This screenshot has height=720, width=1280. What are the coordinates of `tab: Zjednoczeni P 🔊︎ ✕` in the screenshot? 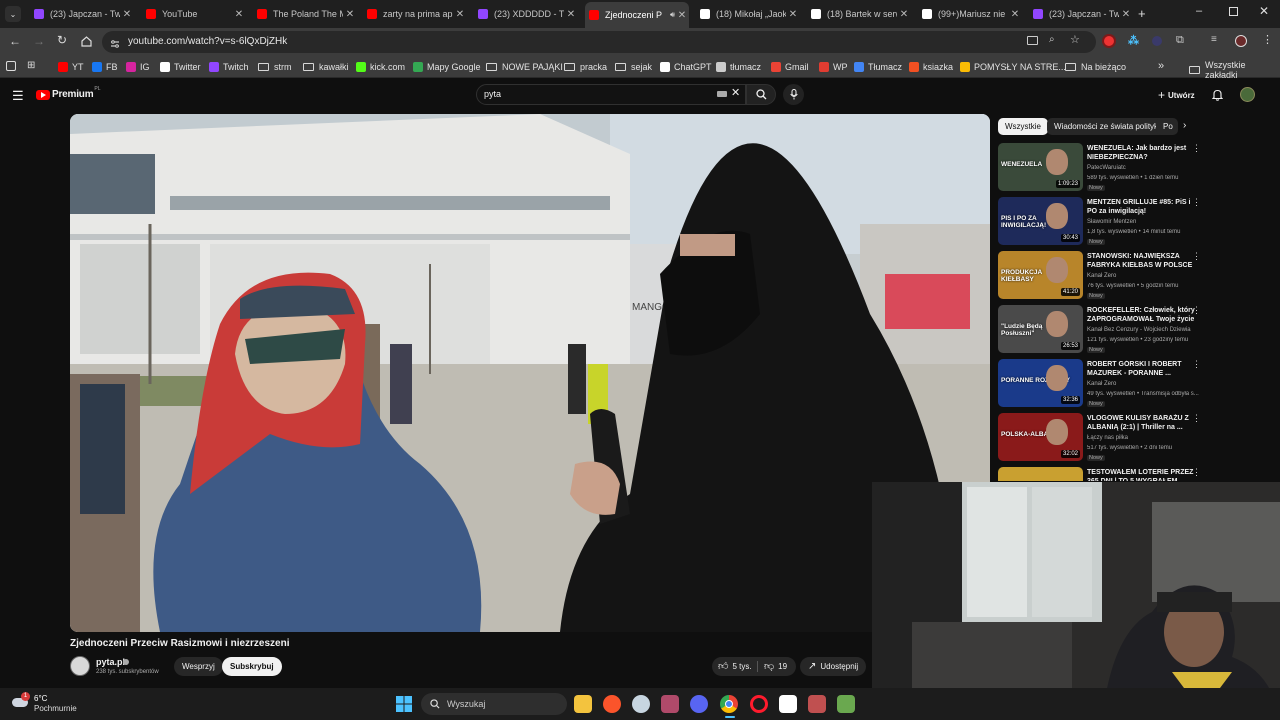 It's located at (637, 15).